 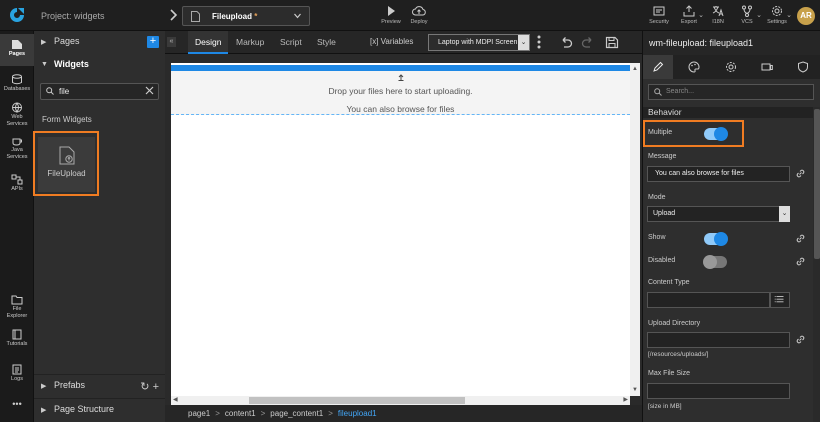 What do you see at coordinates (588, 42) in the screenshot?
I see `redo-icon` at bounding box center [588, 42].